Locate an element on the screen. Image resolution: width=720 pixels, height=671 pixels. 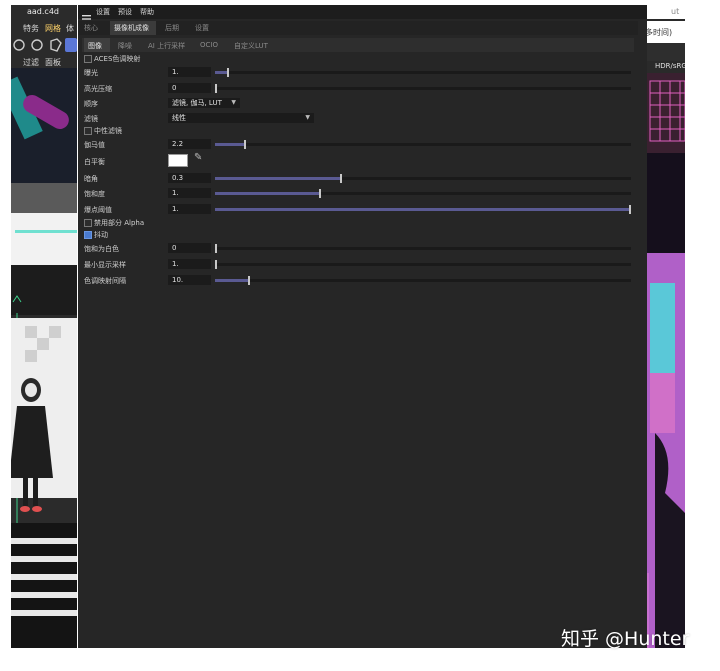
hot-pixel-threshold-input: 1. is located at coordinates (189, 209).